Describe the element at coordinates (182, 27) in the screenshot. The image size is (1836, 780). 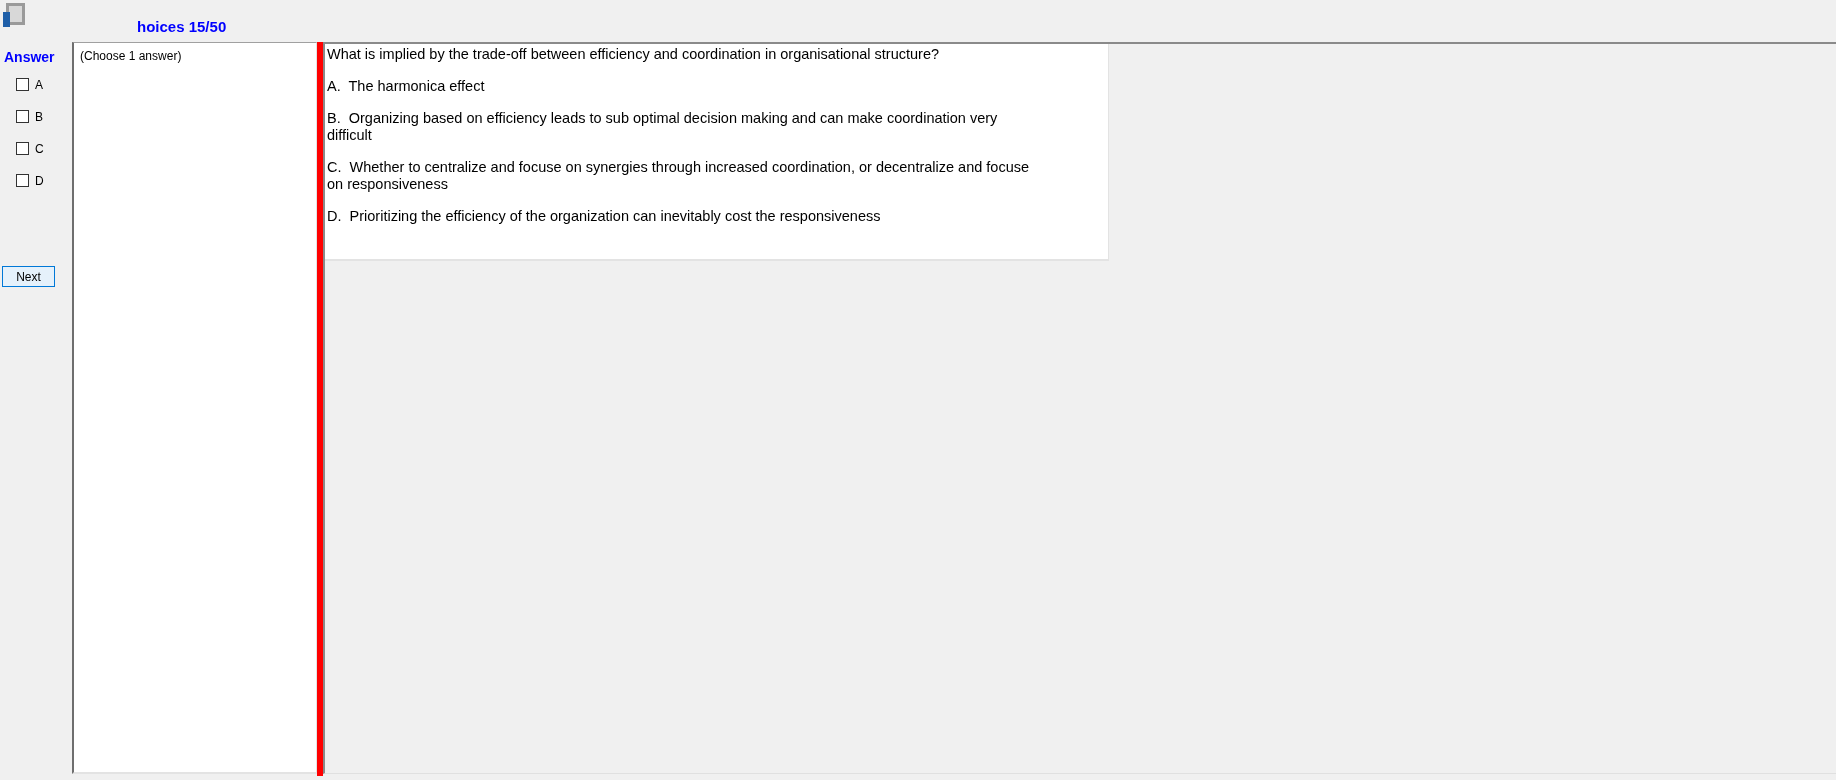
I see `window-title: hoices 15/50` at that location.